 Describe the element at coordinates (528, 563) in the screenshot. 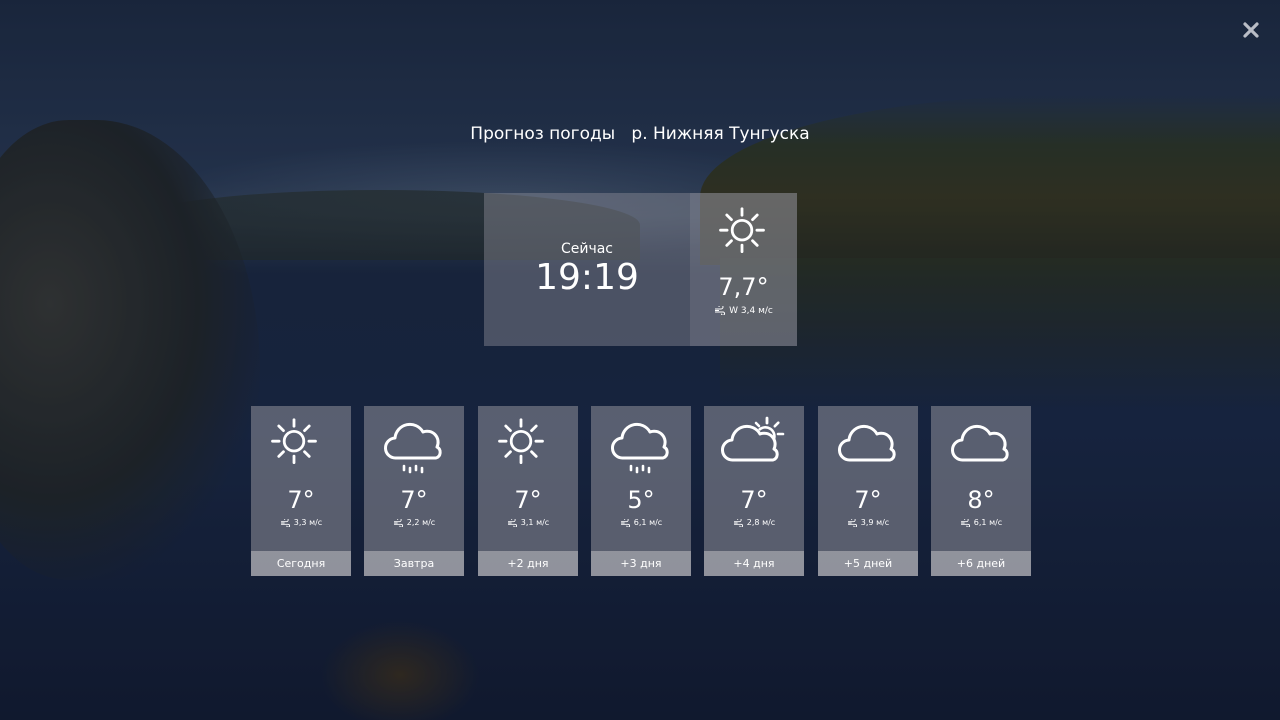

I see `forecast-day-label: +2 дня` at that location.